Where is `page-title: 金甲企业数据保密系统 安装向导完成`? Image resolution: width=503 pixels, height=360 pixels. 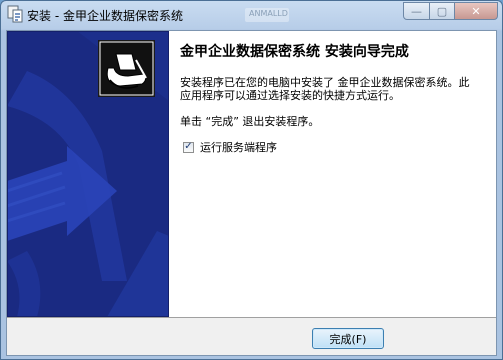
page-title: 金甲企业数据保密系统 安装向导完成 is located at coordinates (294, 52).